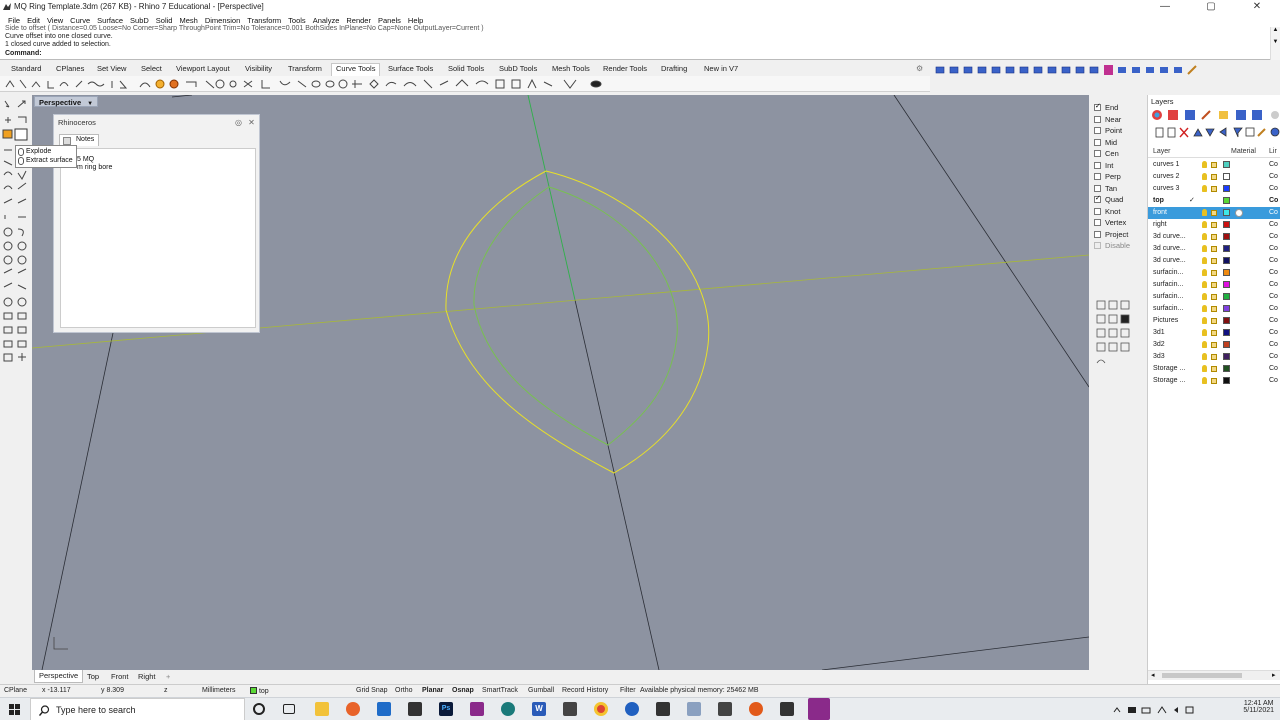  I want to click on layers-horizontal-scrollbar: ◂ ▸, so click(1214, 675).